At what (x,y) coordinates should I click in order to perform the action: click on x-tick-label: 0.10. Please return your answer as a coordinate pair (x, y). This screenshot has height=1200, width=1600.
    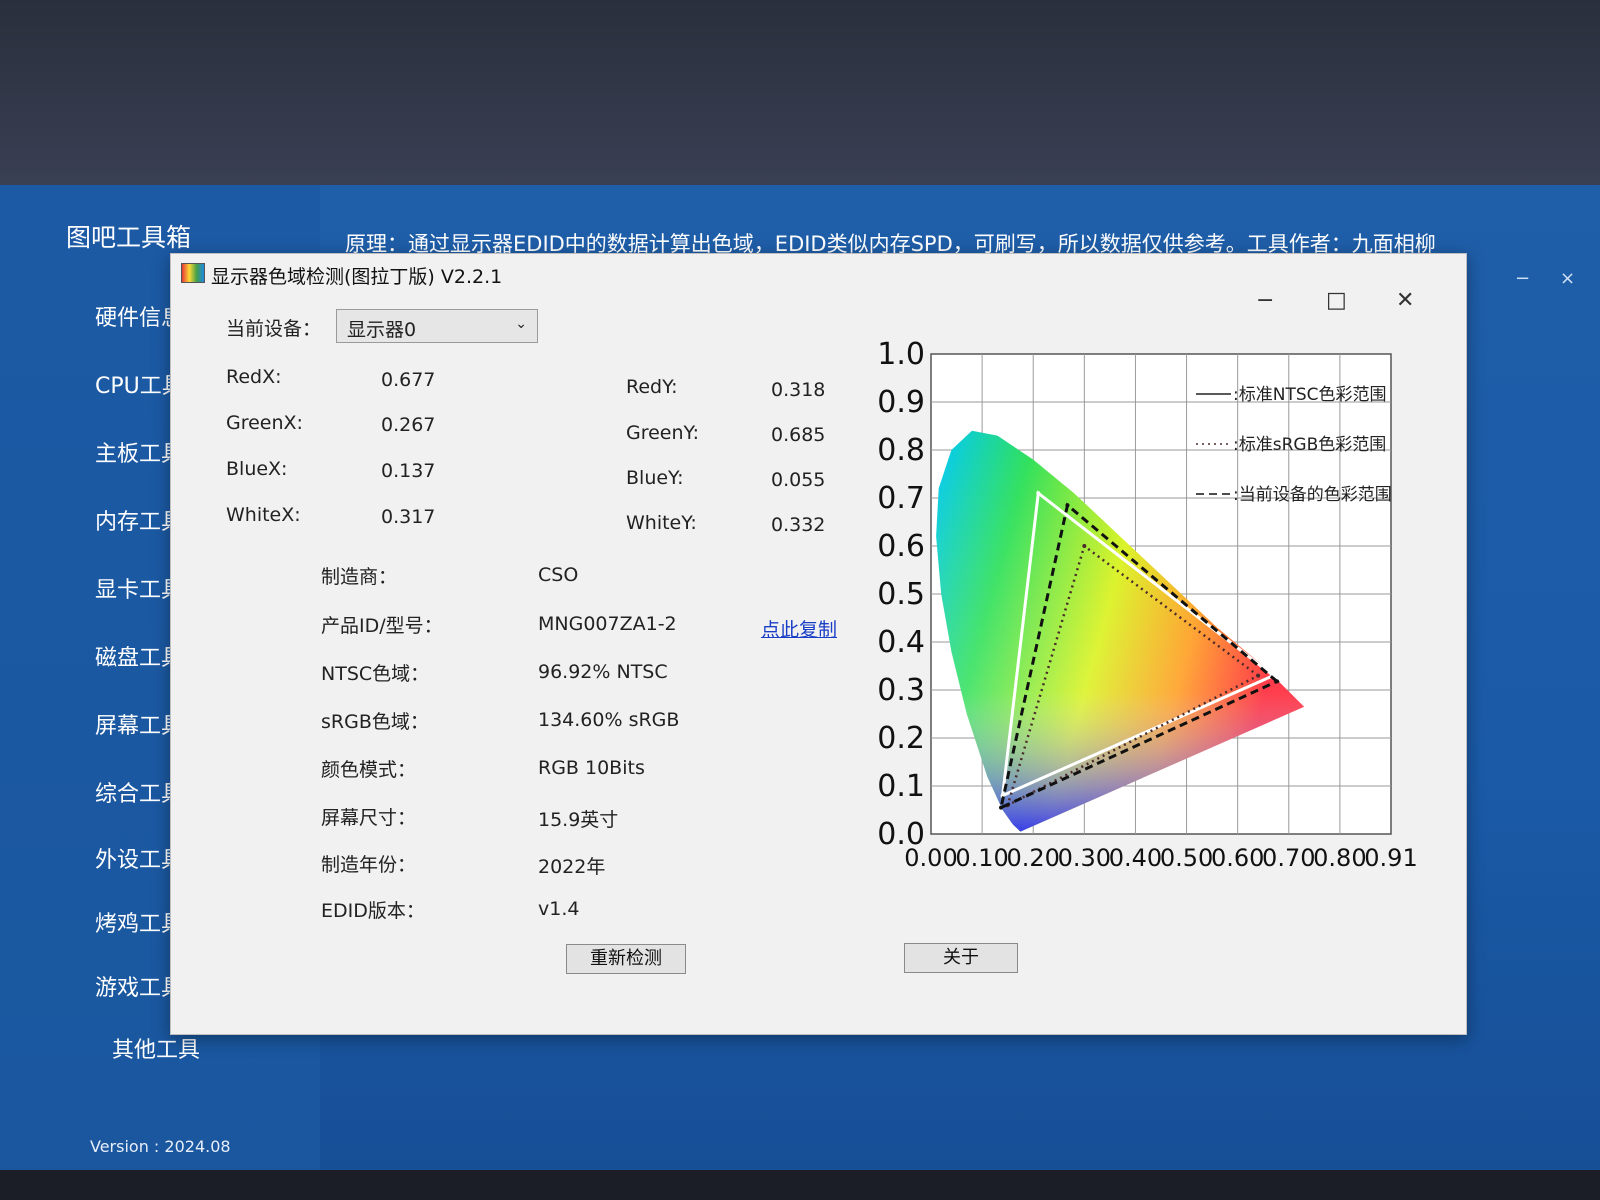
    Looking at the image, I should click on (981, 858).